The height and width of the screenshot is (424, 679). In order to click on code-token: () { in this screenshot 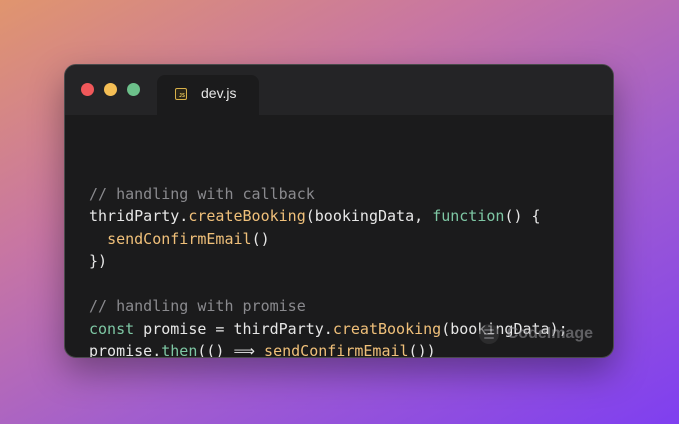, I will do `click(522, 216)`.